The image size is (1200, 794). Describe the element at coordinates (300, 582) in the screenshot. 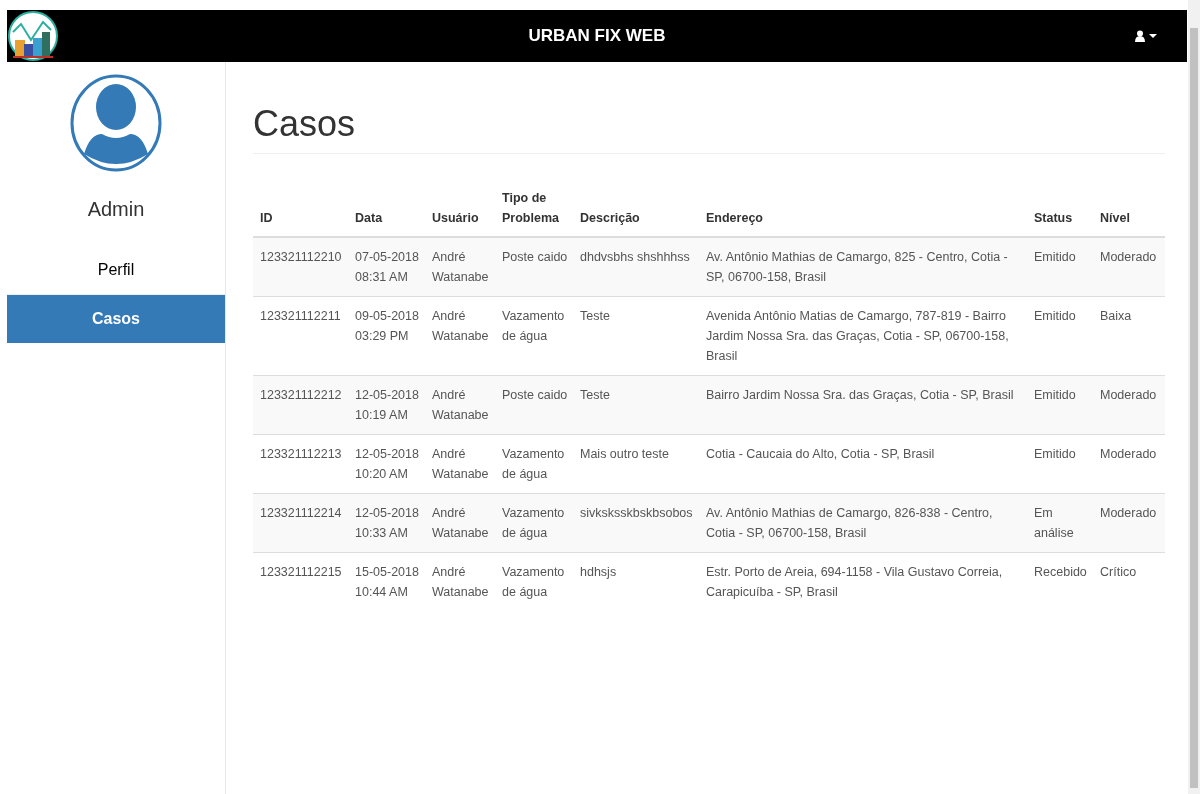

I see `table-cell: 123321112215` at that location.